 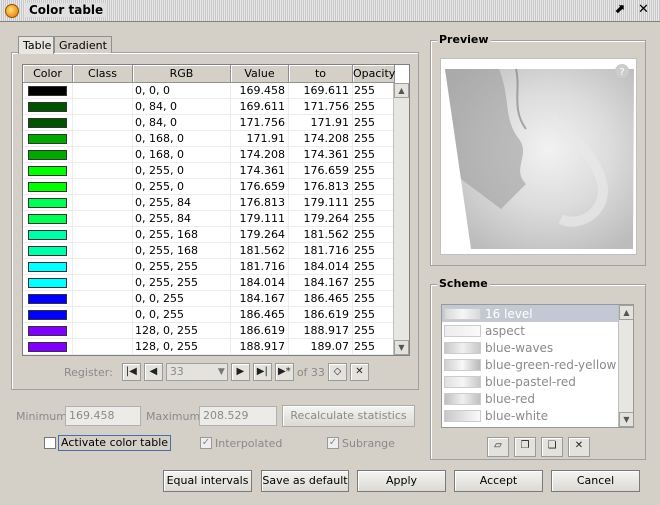 I want to click on recalculate-statistics-button: Recalculate statistics, so click(x=348, y=416).